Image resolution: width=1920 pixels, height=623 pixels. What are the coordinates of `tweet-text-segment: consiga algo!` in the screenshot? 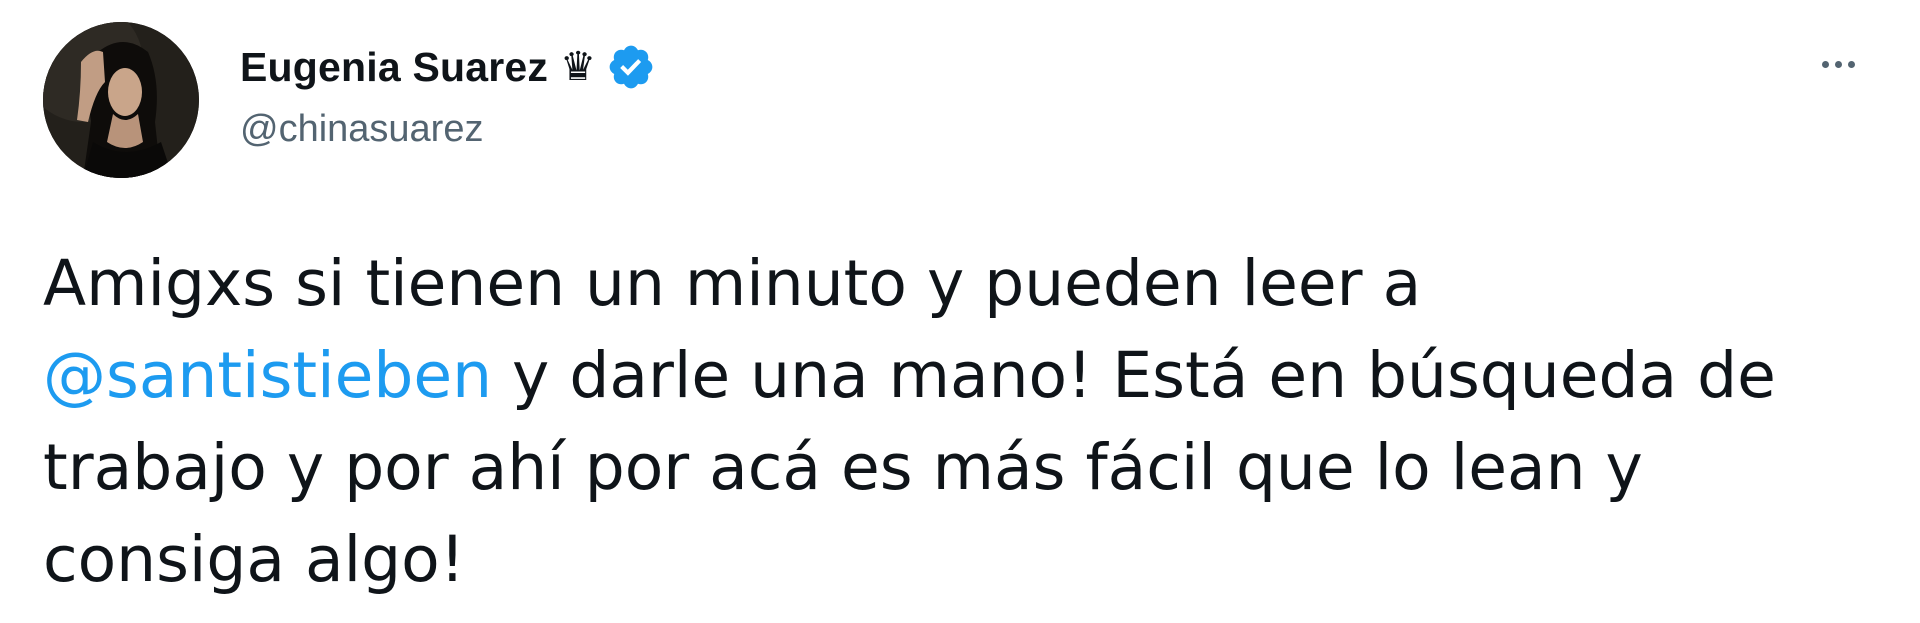 It's located at (254, 559).